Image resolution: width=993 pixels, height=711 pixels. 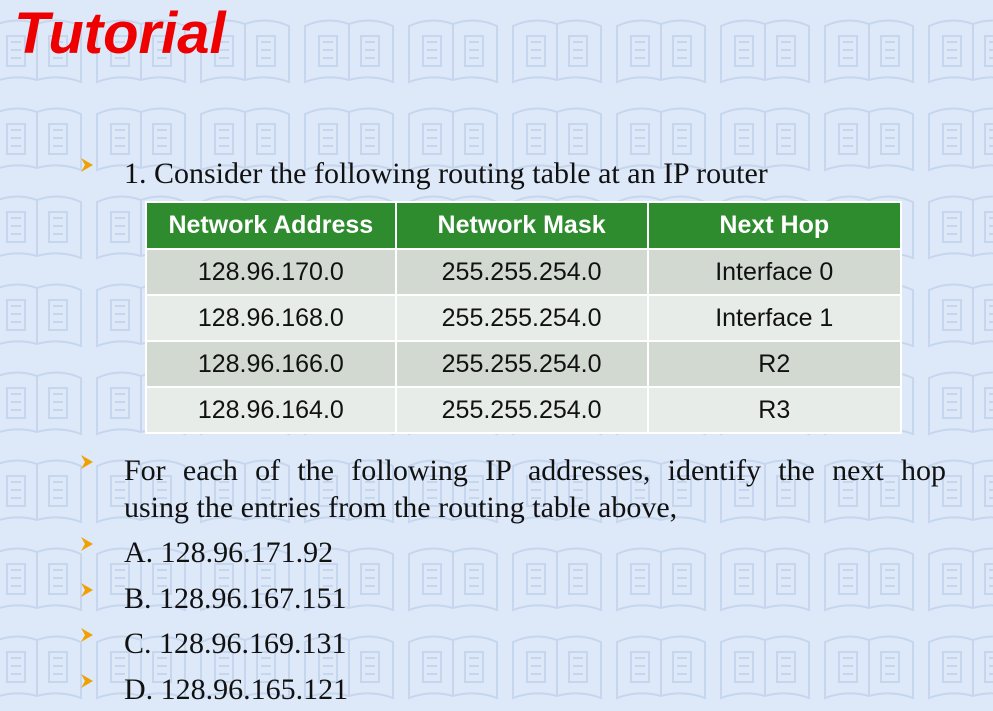 I want to click on table-row: 128.96.168.0 255.255.254.0 Interface 1, so click(x=524, y=318).